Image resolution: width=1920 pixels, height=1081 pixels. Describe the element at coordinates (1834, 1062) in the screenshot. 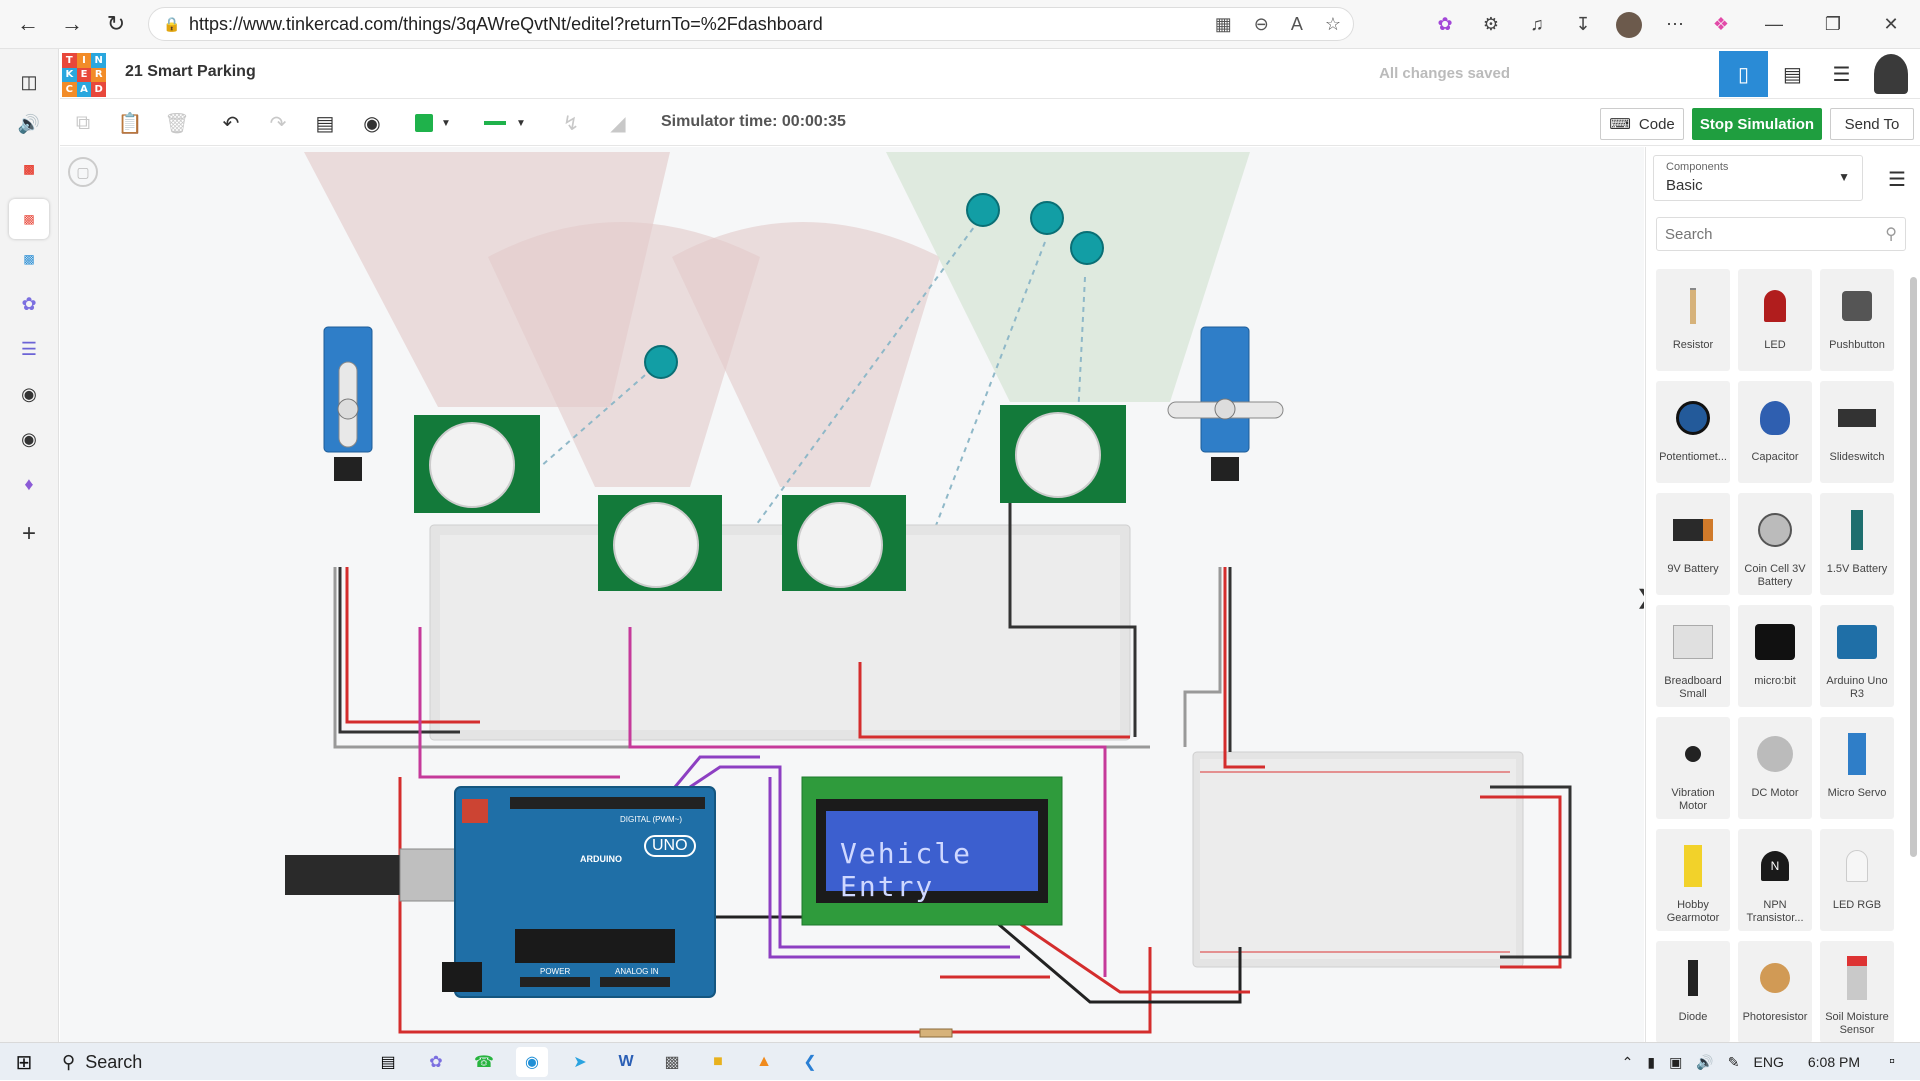

I see `clock: 6:08 PM` at that location.